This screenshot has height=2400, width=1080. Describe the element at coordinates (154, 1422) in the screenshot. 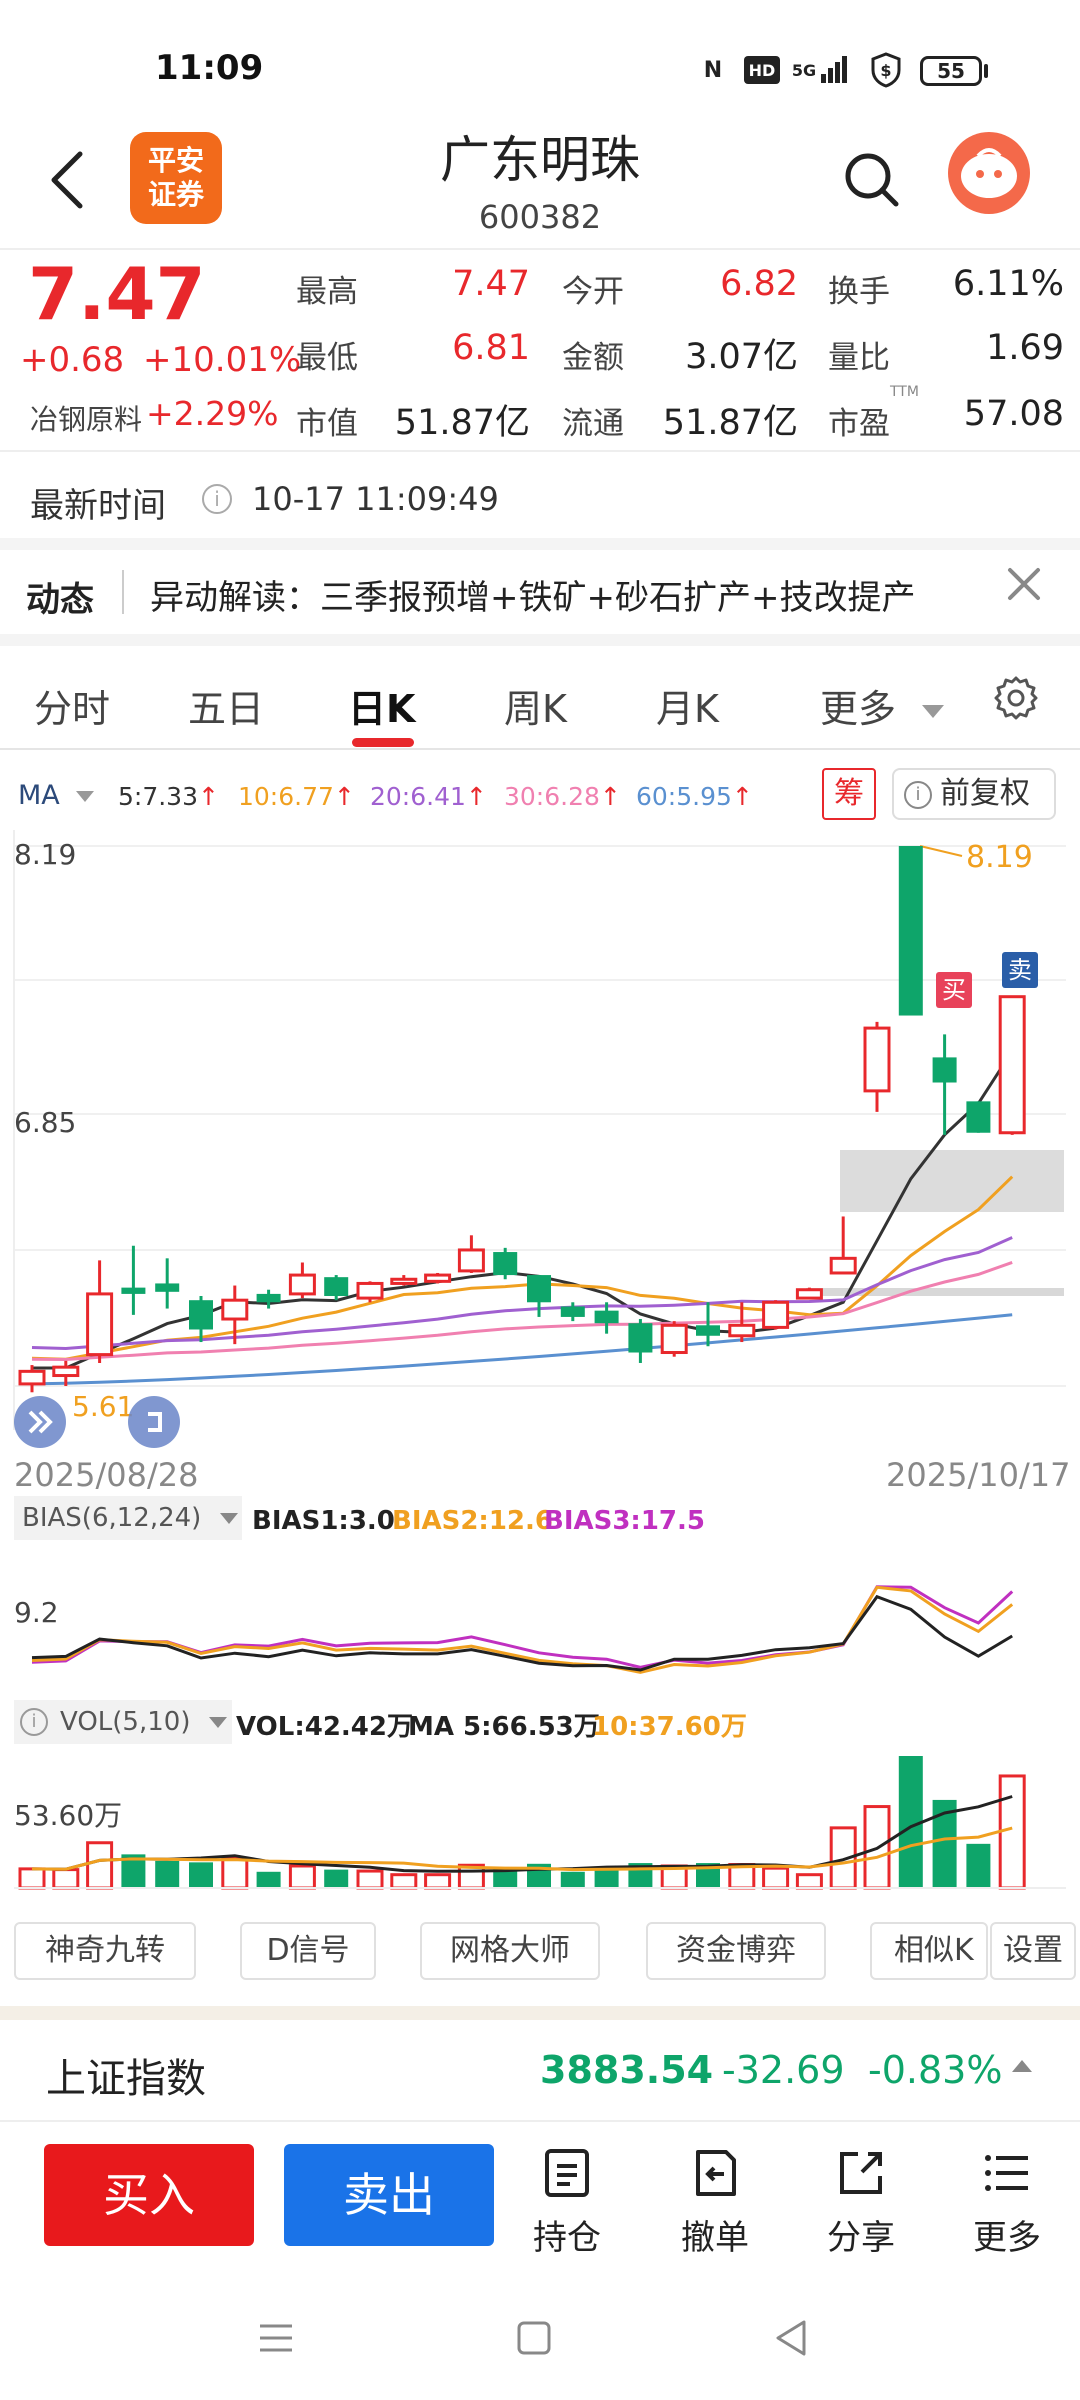

I see `chart-reset-button` at that location.